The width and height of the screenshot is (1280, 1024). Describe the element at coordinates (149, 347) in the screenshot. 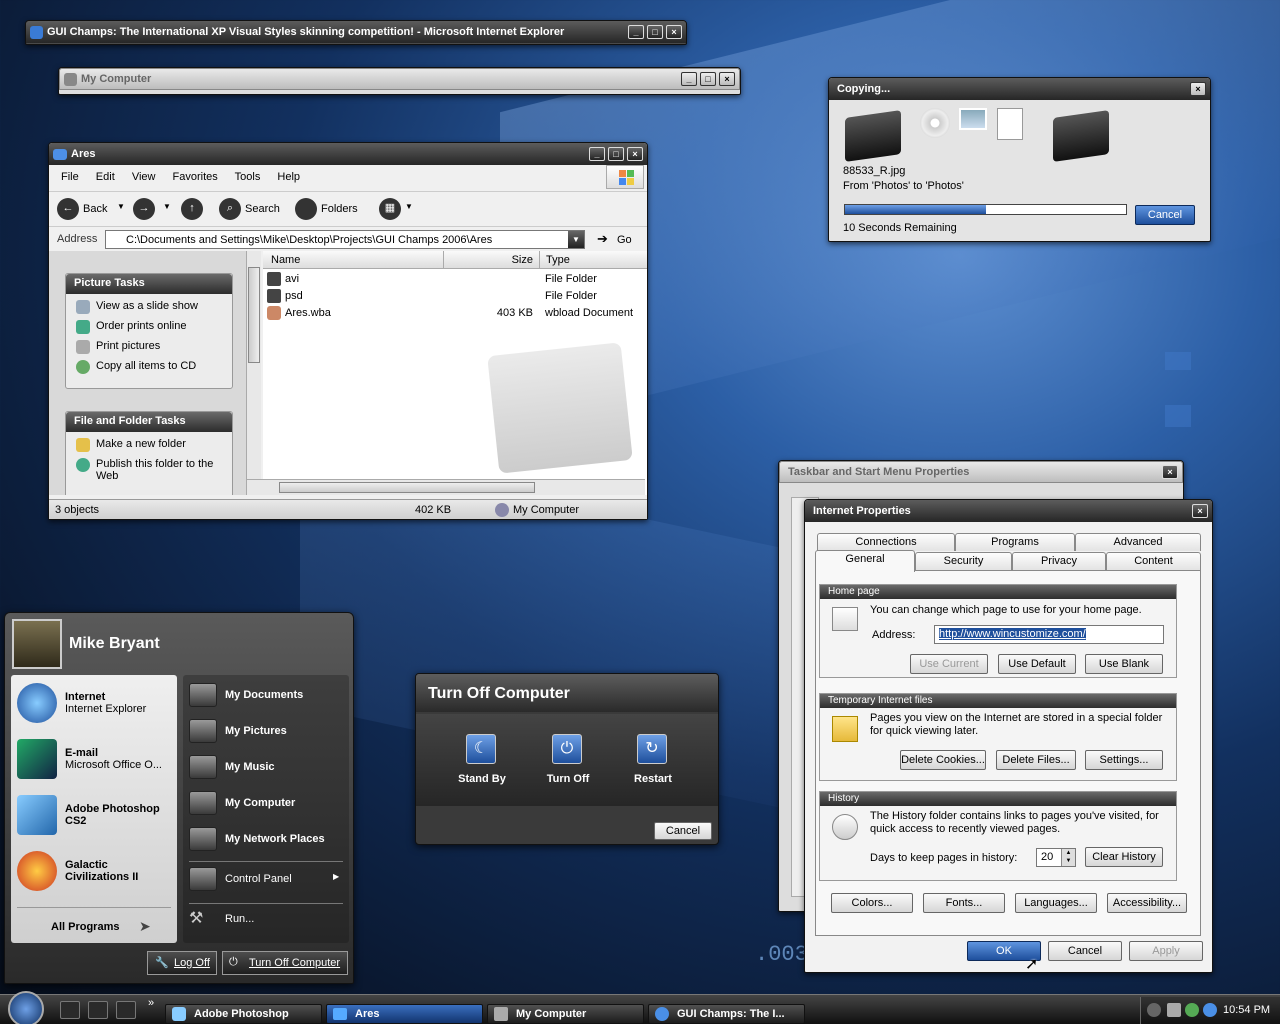

I see `task-print: Print pictures` at that location.